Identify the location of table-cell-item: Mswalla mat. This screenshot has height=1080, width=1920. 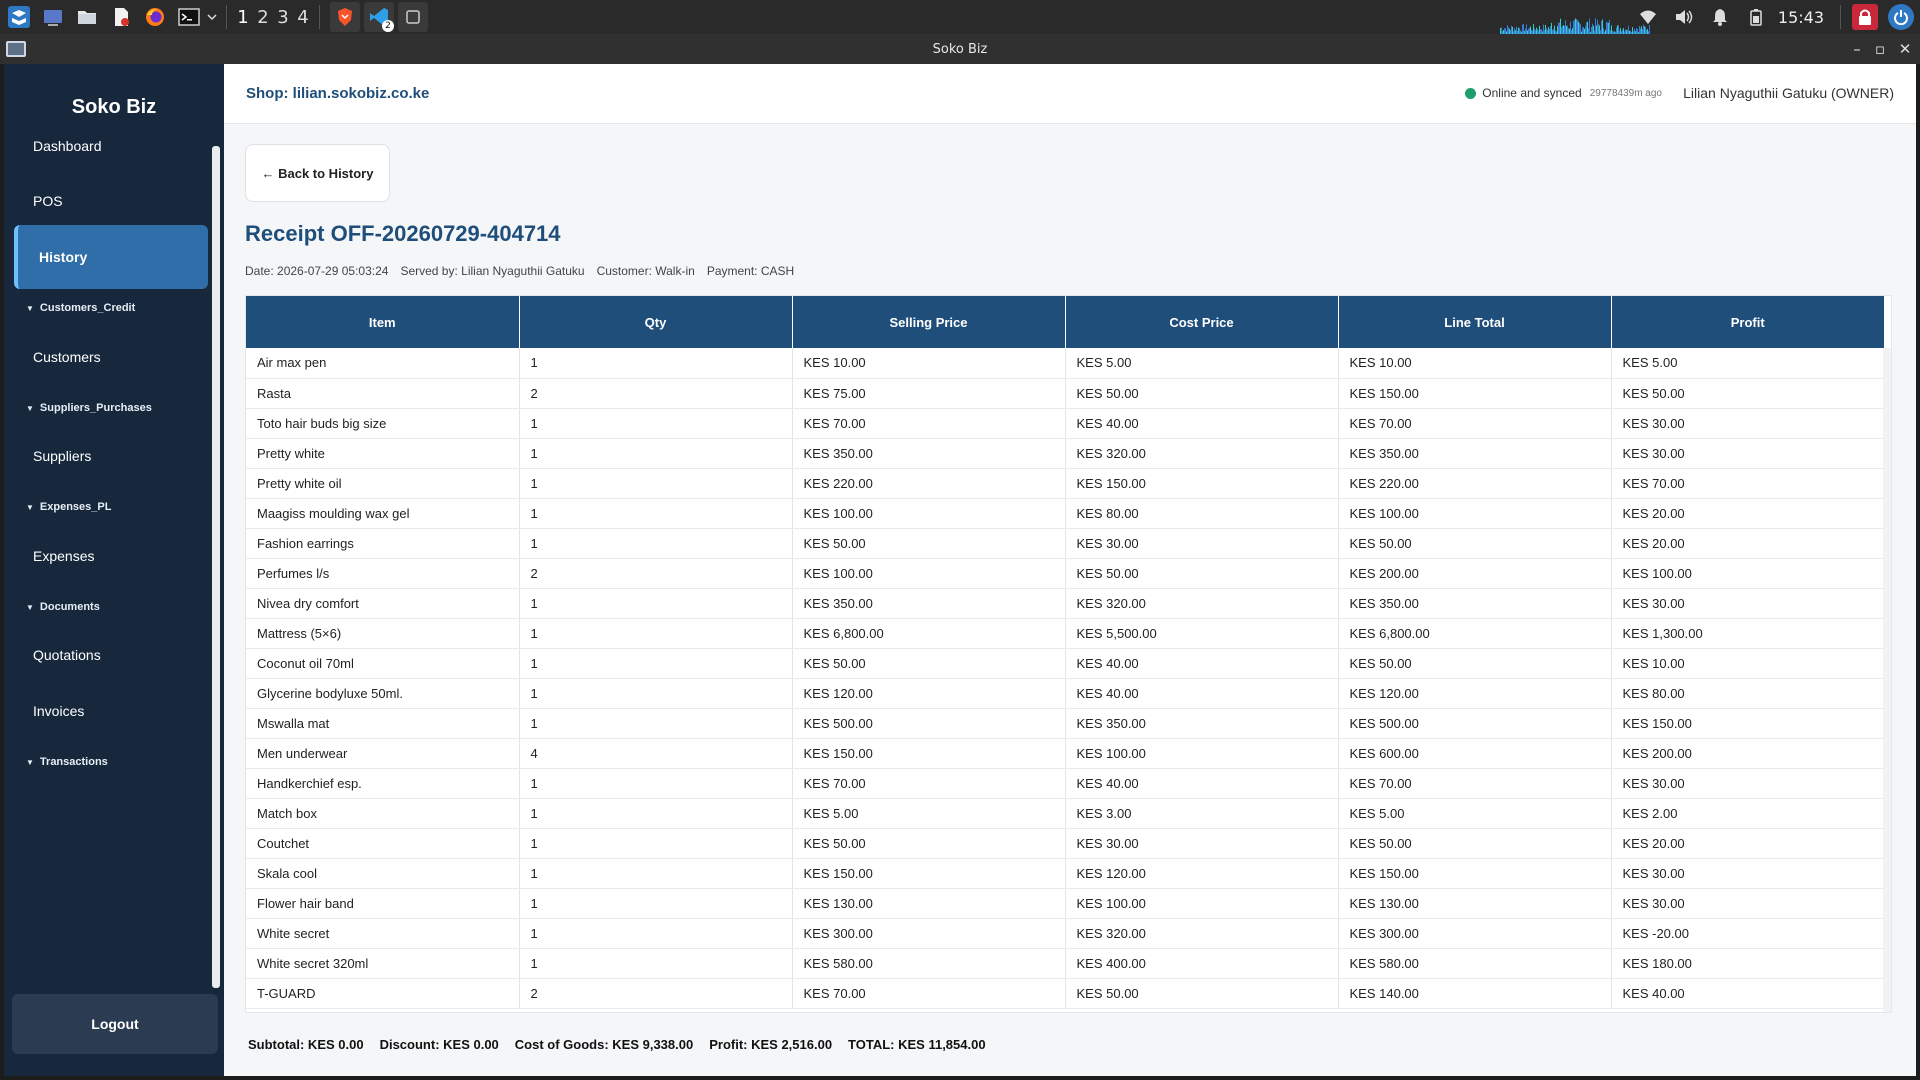
(383, 723).